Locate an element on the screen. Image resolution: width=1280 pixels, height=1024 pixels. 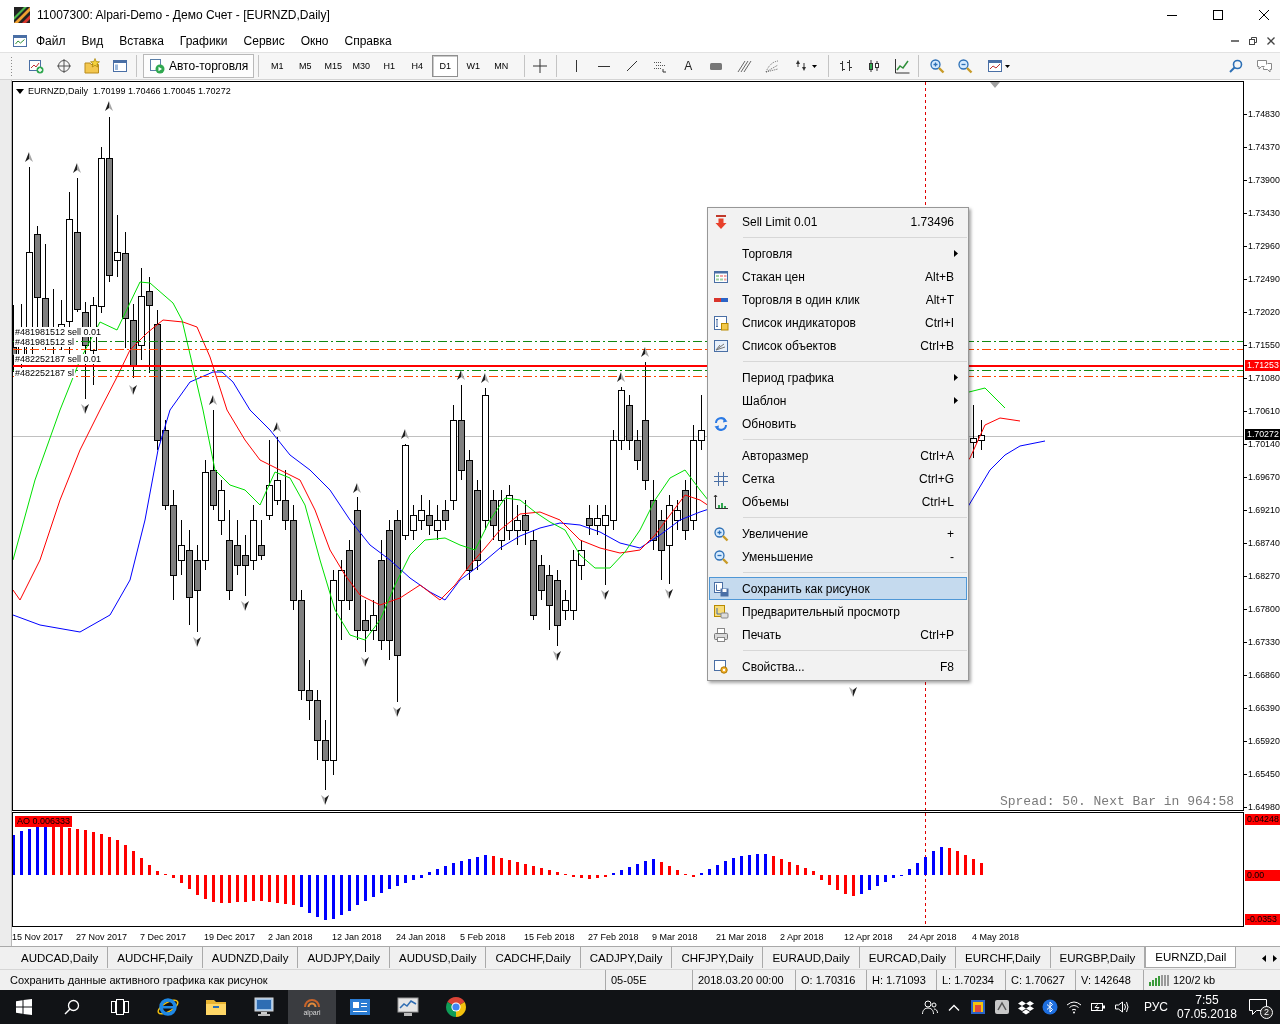
chart-tab: CADJPY,Daily is located at coordinates (626, 957).